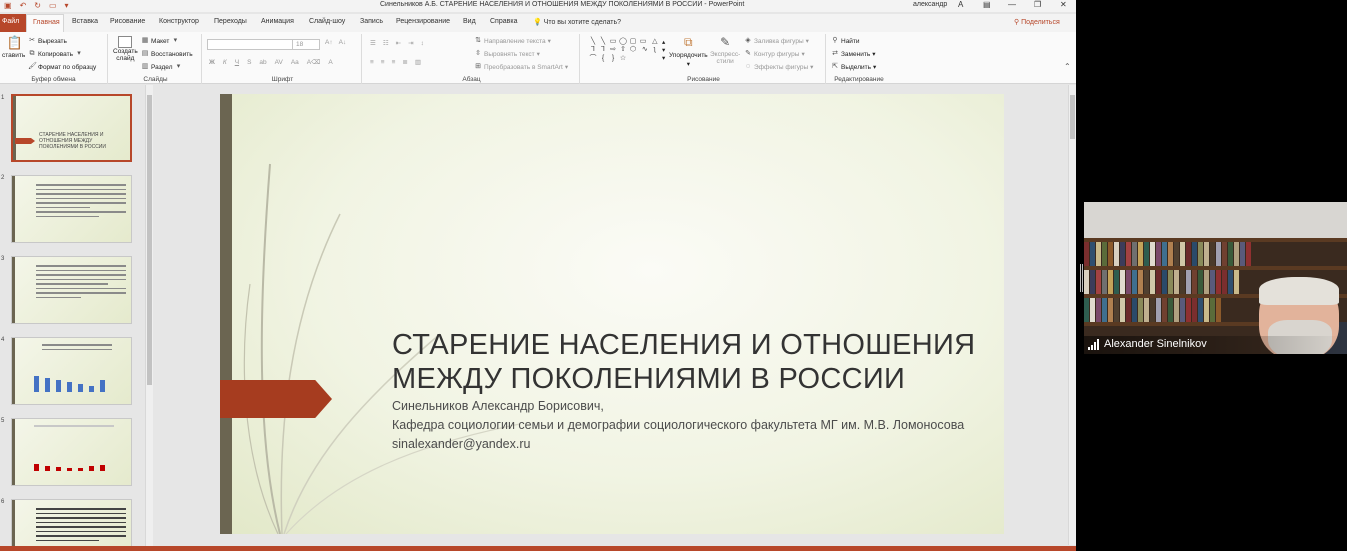 Image resolution: width=1347 pixels, height=551 pixels. What do you see at coordinates (279, 62) in the screenshot?
I see `spacing-icon: AV` at bounding box center [279, 62].